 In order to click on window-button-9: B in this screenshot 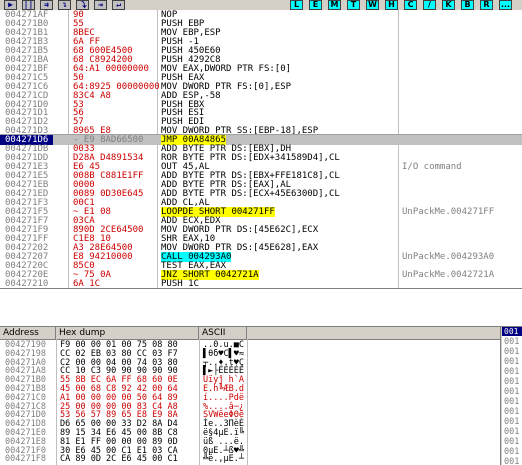, I will do `click(467, 5)`.